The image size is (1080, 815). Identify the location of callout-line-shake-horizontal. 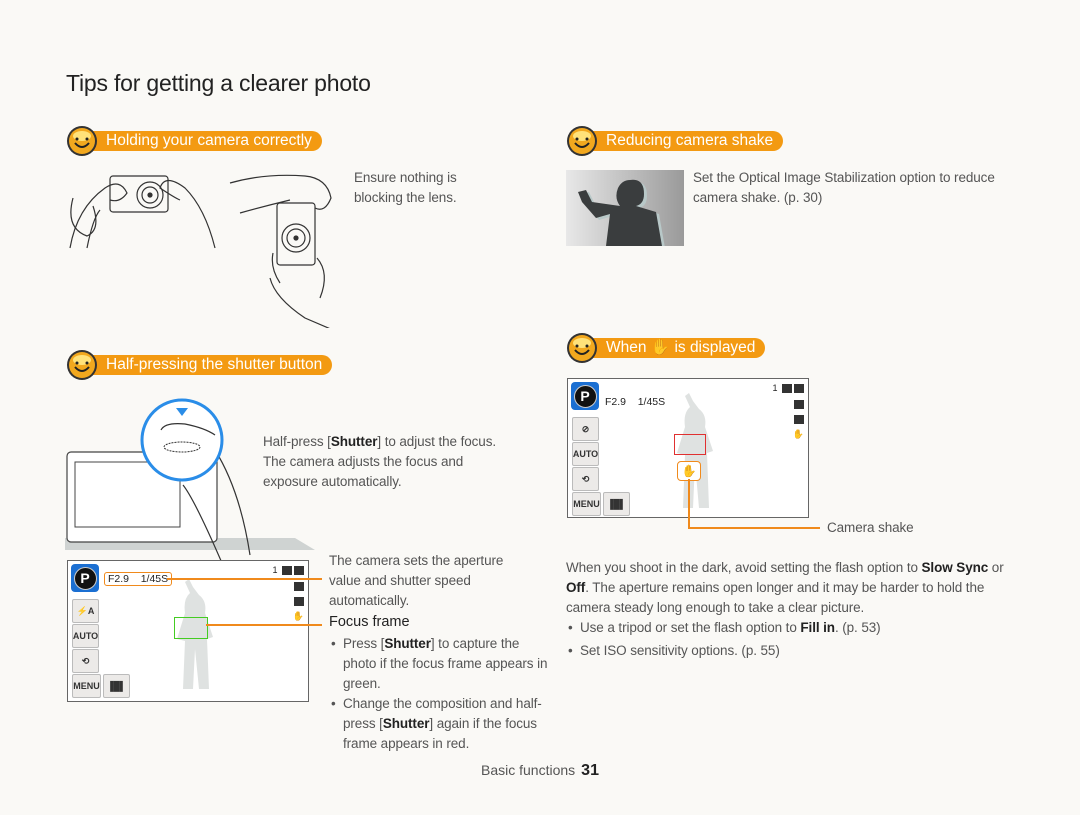
(754, 528).